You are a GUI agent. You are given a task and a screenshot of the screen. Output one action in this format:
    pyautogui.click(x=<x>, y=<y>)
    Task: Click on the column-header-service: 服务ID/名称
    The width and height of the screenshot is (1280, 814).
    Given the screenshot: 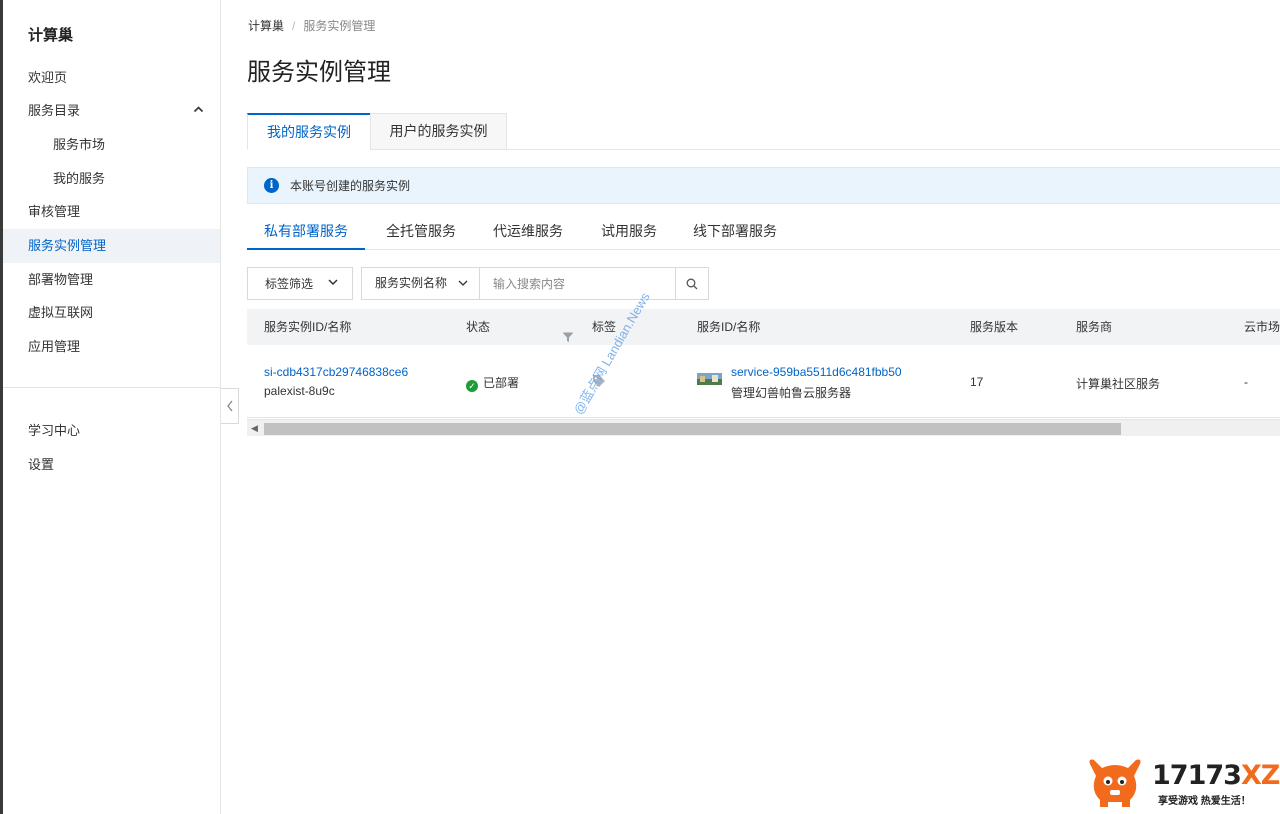 What is the action you would take?
    pyautogui.click(x=729, y=327)
    